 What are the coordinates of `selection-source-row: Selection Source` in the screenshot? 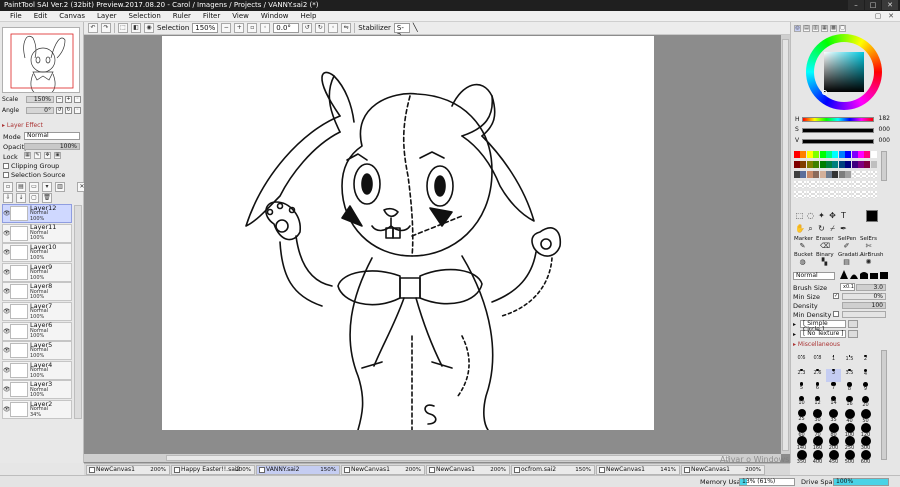 It's located at (34, 175).